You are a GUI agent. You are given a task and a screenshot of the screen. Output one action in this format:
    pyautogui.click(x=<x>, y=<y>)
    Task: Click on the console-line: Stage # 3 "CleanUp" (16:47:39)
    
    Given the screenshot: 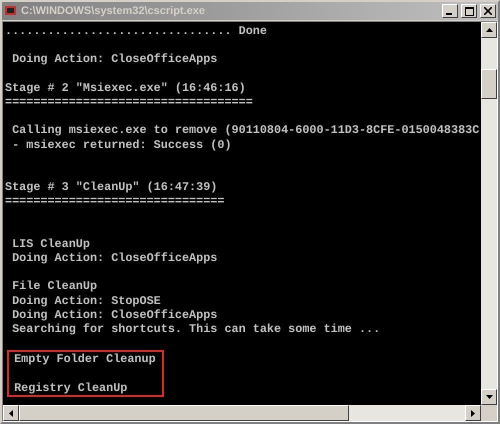 What is the action you would take?
    pyautogui.click(x=111, y=187)
    